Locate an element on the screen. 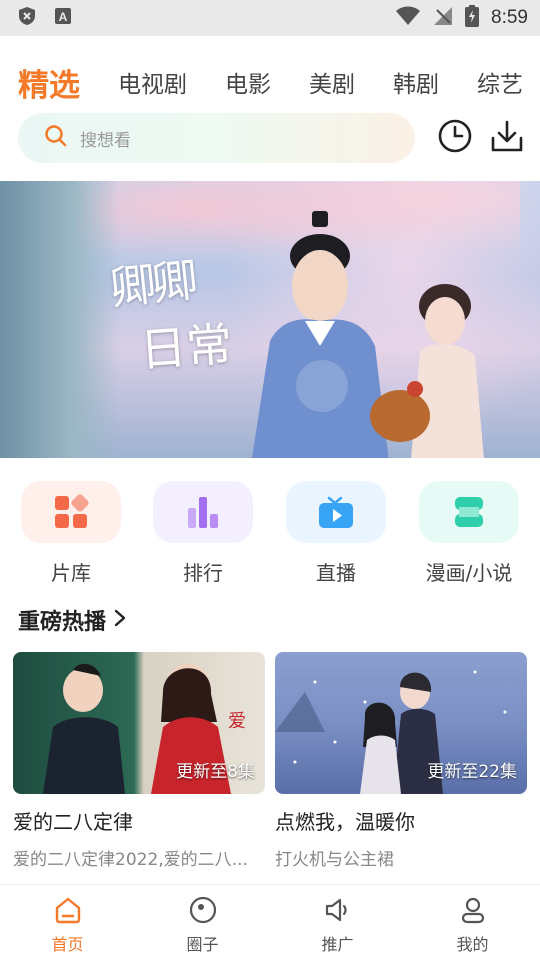 Image resolution: width=540 pixels, height=960 pixels. nav-promote: 推广 is located at coordinates (337, 922).